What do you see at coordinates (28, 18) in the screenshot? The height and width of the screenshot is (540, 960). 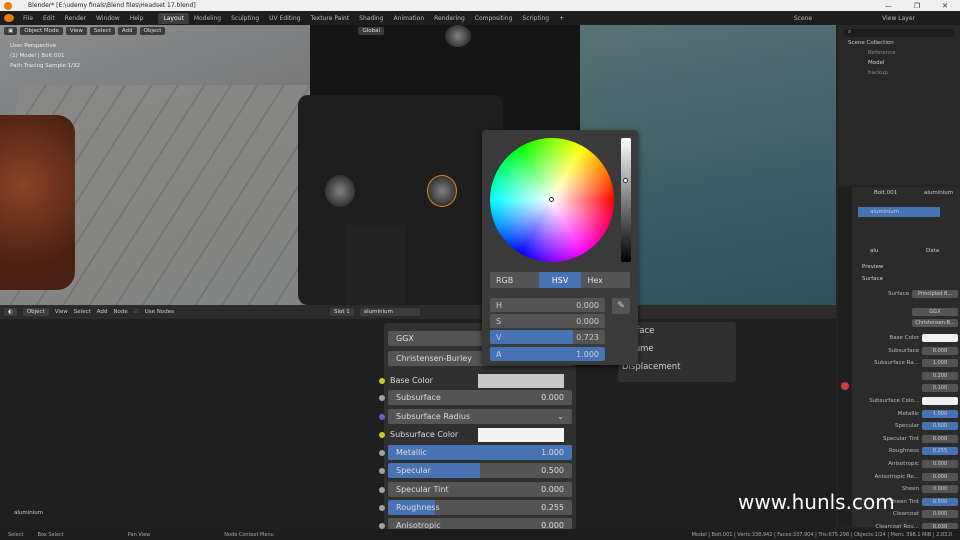 I see `menu-file: File` at bounding box center [28, 18].